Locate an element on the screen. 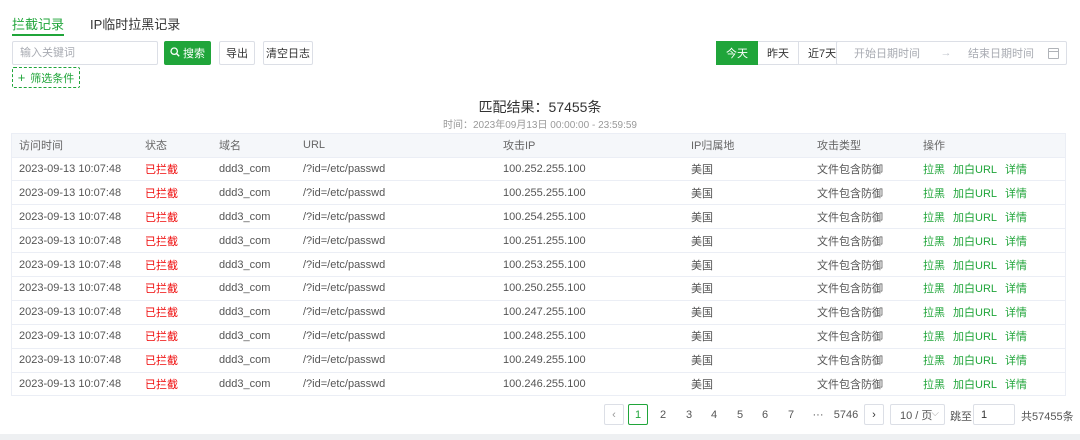  date-quick-filter: 今天 昨天 近7天 is located at coordinates (781, 53).